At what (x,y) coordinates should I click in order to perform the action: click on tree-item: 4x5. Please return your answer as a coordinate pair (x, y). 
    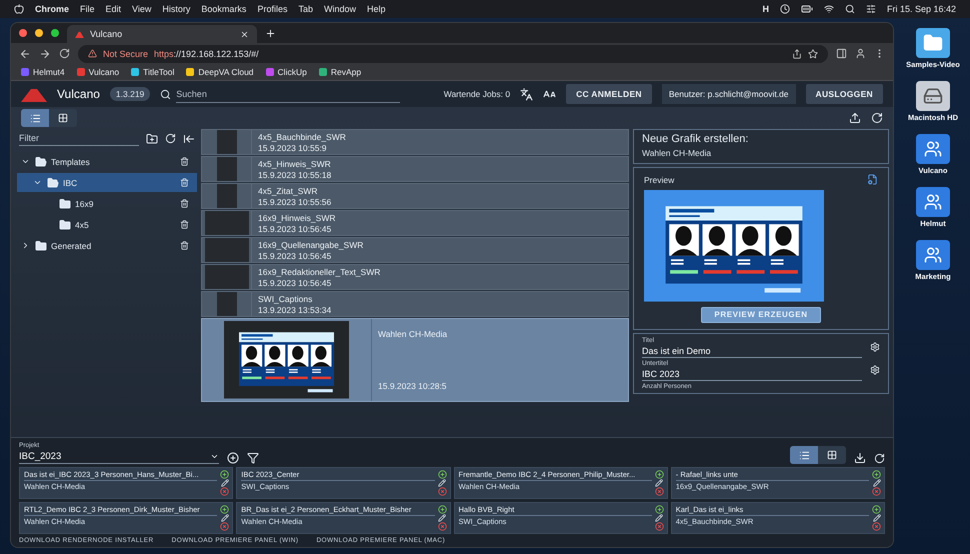
    Looking at the image, I should click on (107, 224).